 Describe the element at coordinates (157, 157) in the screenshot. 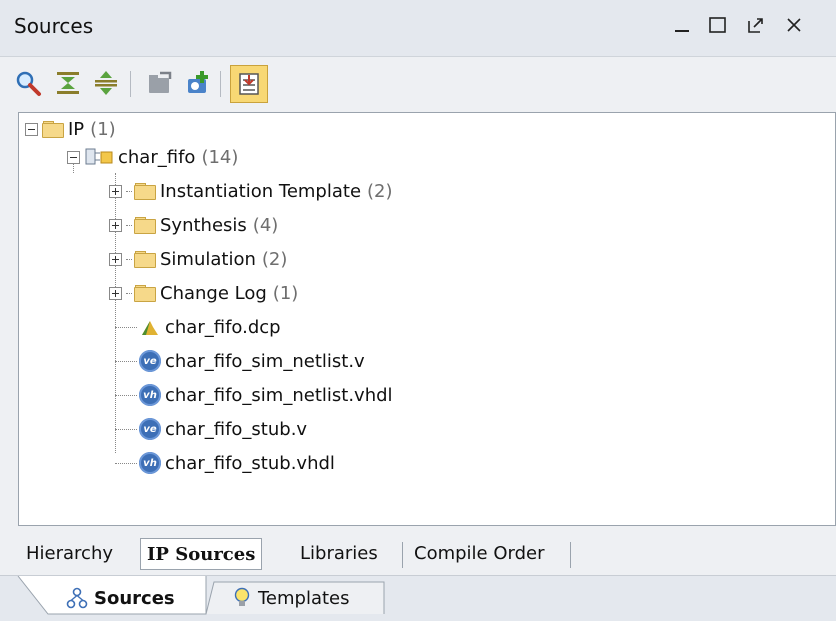

I see `tree-node-label: char_fifo` at that location.